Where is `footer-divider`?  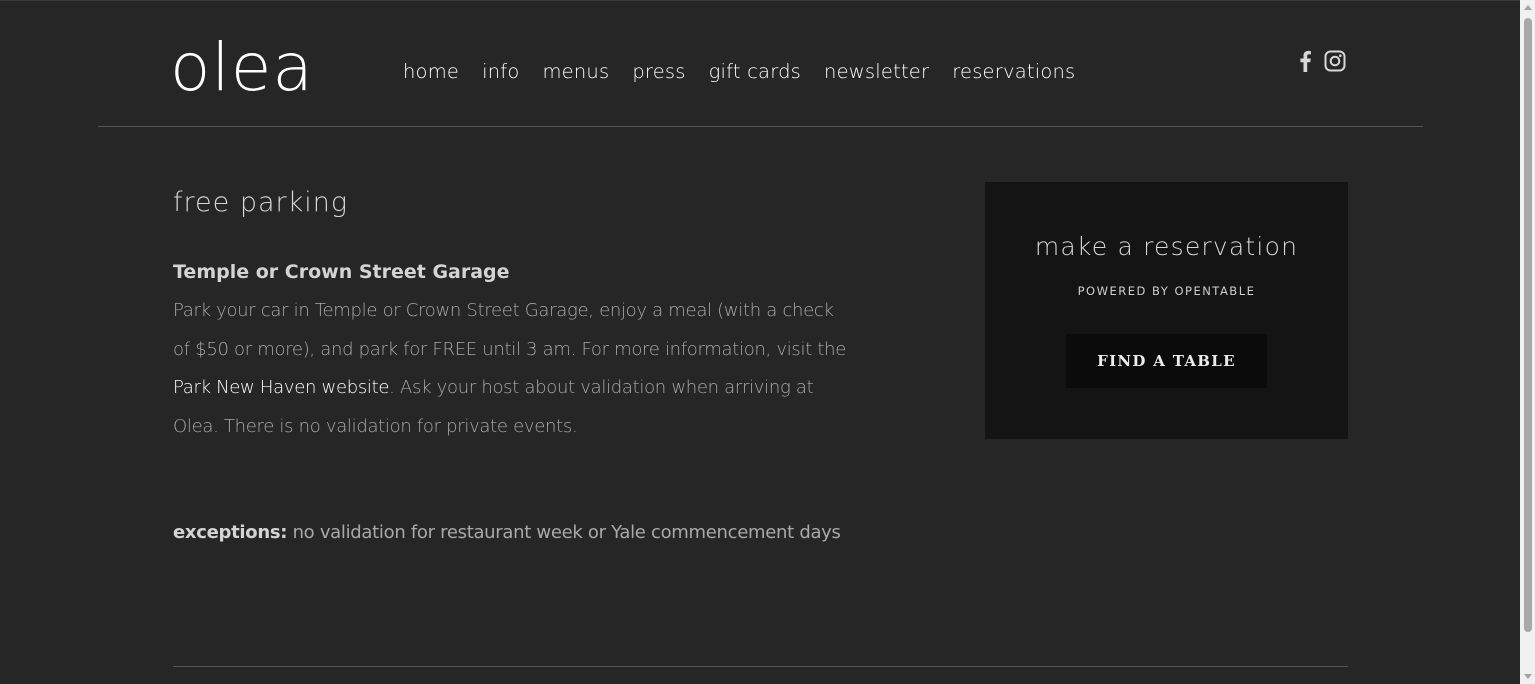
footer-divider is located at coordinates (760, 666).